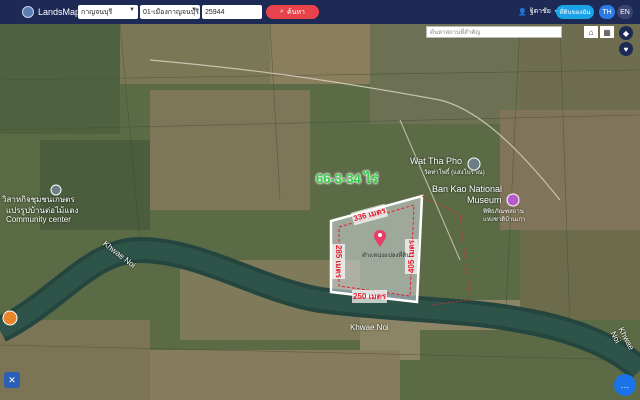 The image size is (640, 400). What do you see at coordinates (282, 11) in the screenshot?
I see `search-icon: ⌕` at bounding box center [282, 11].